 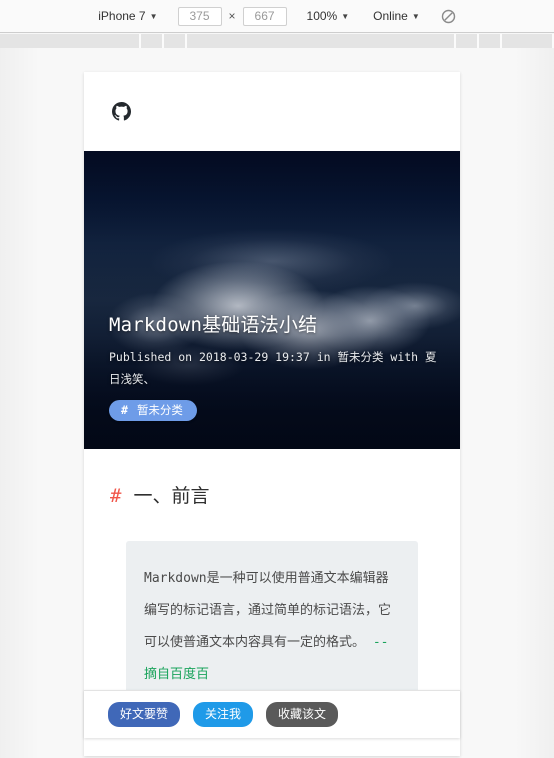 I want to click on site-header, so click(x=272, y=111).